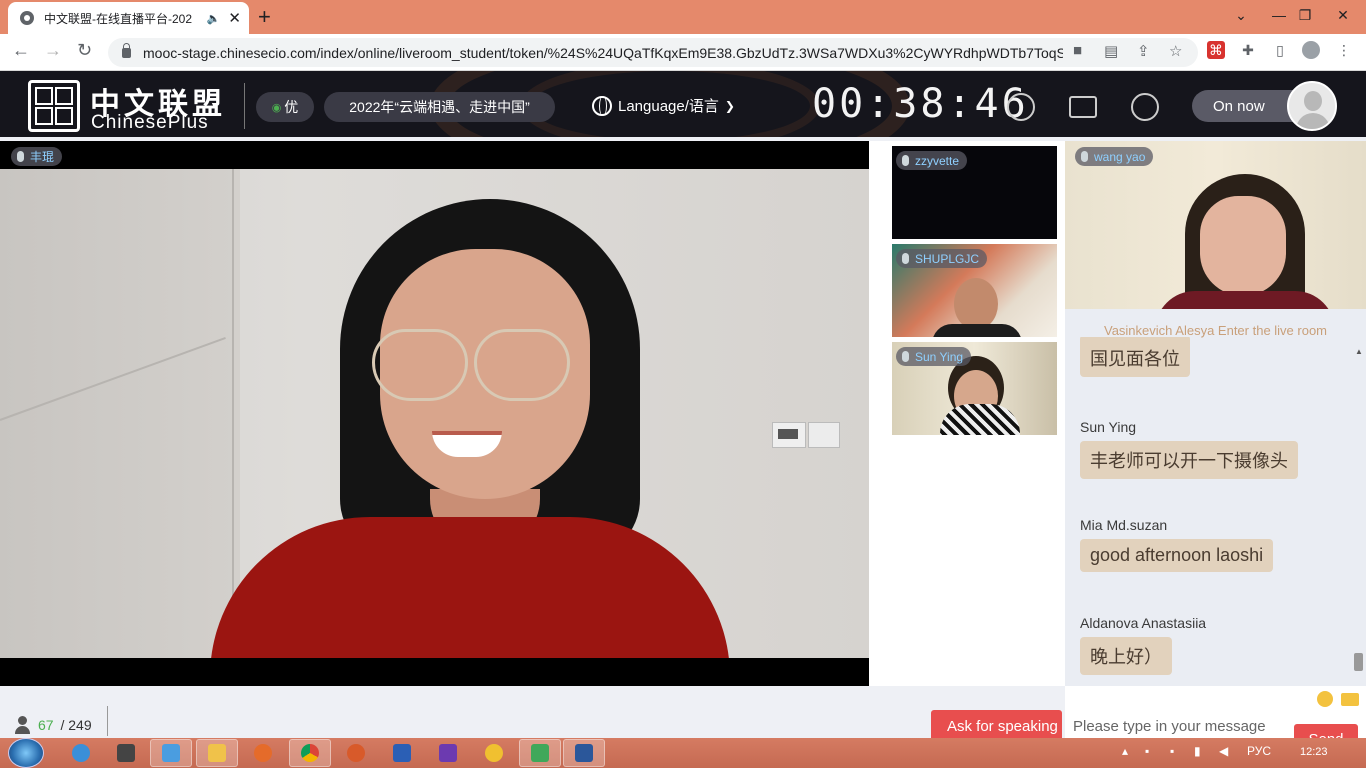 The image size is (1366, 768). I want to click on translate-icon: ▤, so click(1111, 51).